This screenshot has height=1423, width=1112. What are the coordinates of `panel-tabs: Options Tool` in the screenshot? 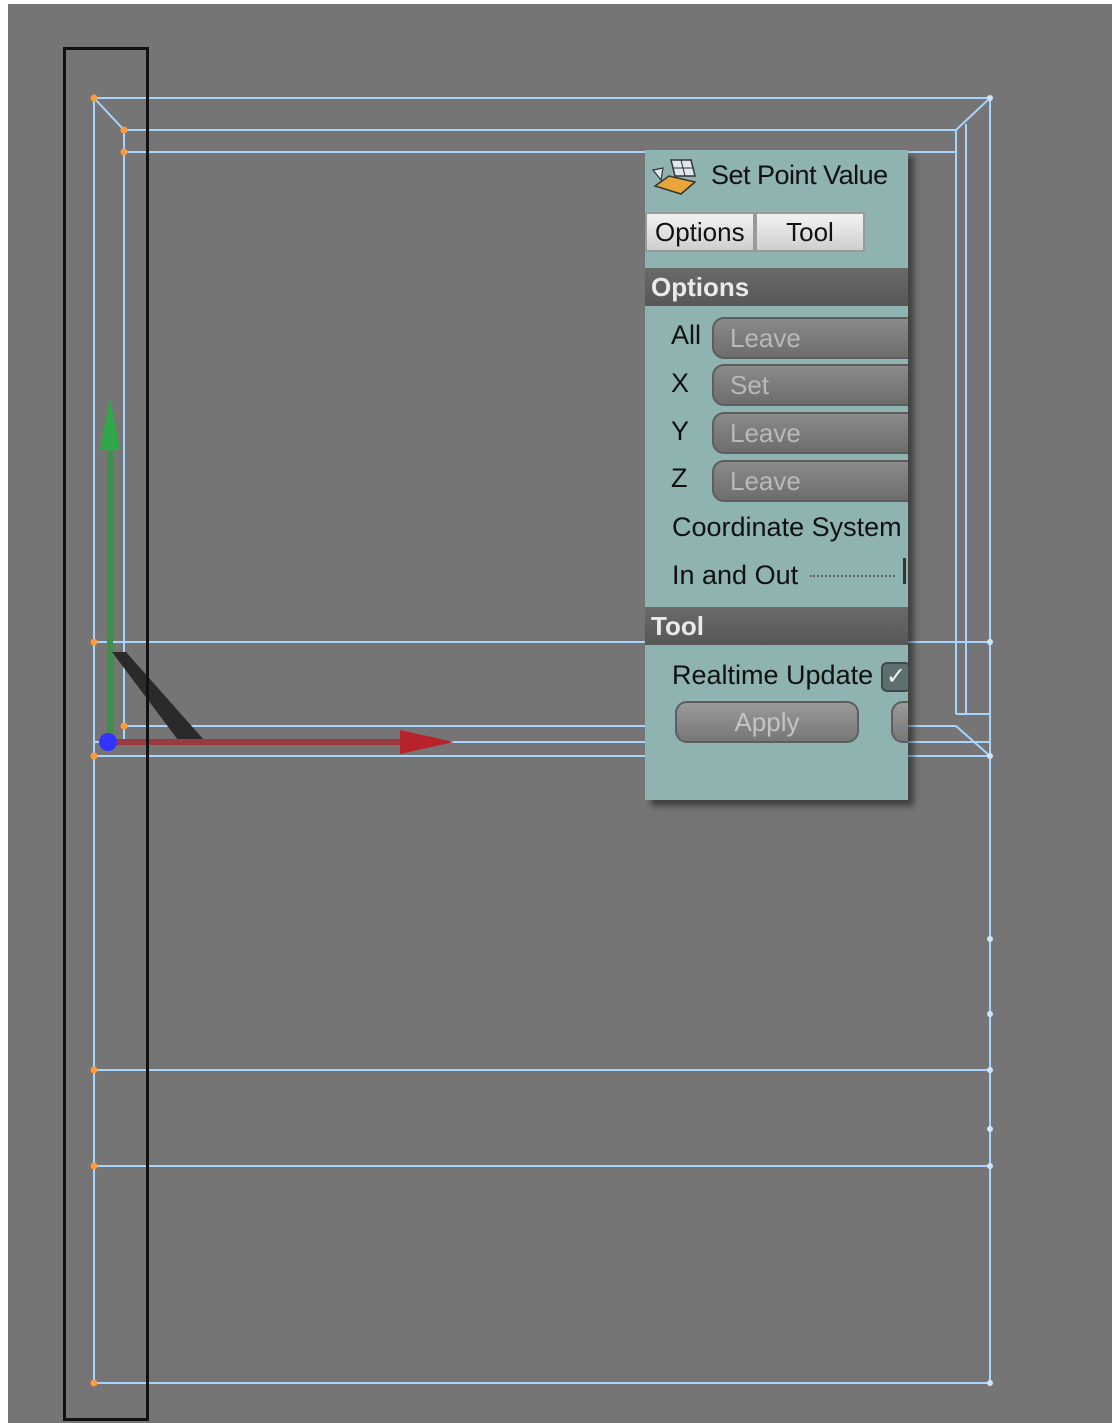 It's located at (755, 232).